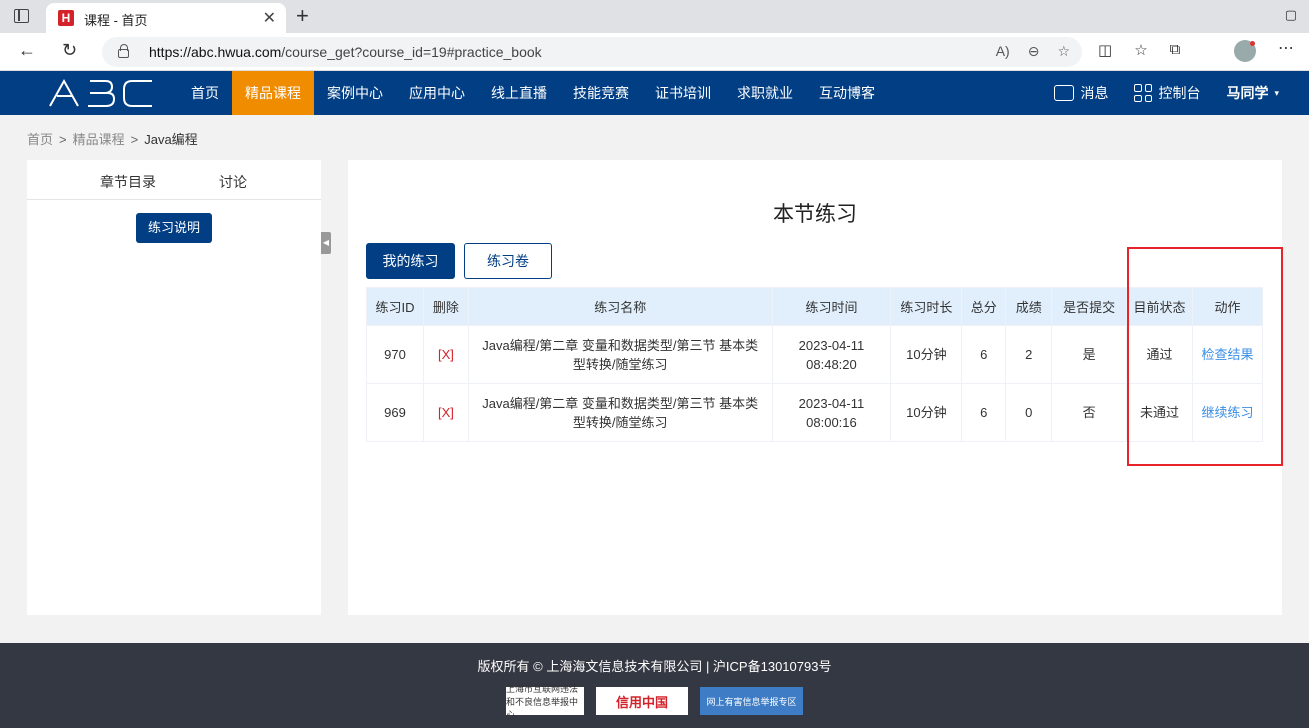  What do you see at coordinates (395, 354) in the screenshot?
I see `cell-id: 970` at bounding box center [395, 354].